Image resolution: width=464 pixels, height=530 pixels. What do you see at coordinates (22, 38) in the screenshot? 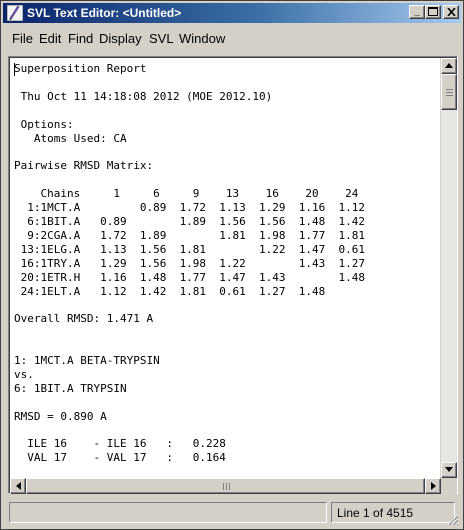
I see `menu-file: File` at bounding box center [22, 38].